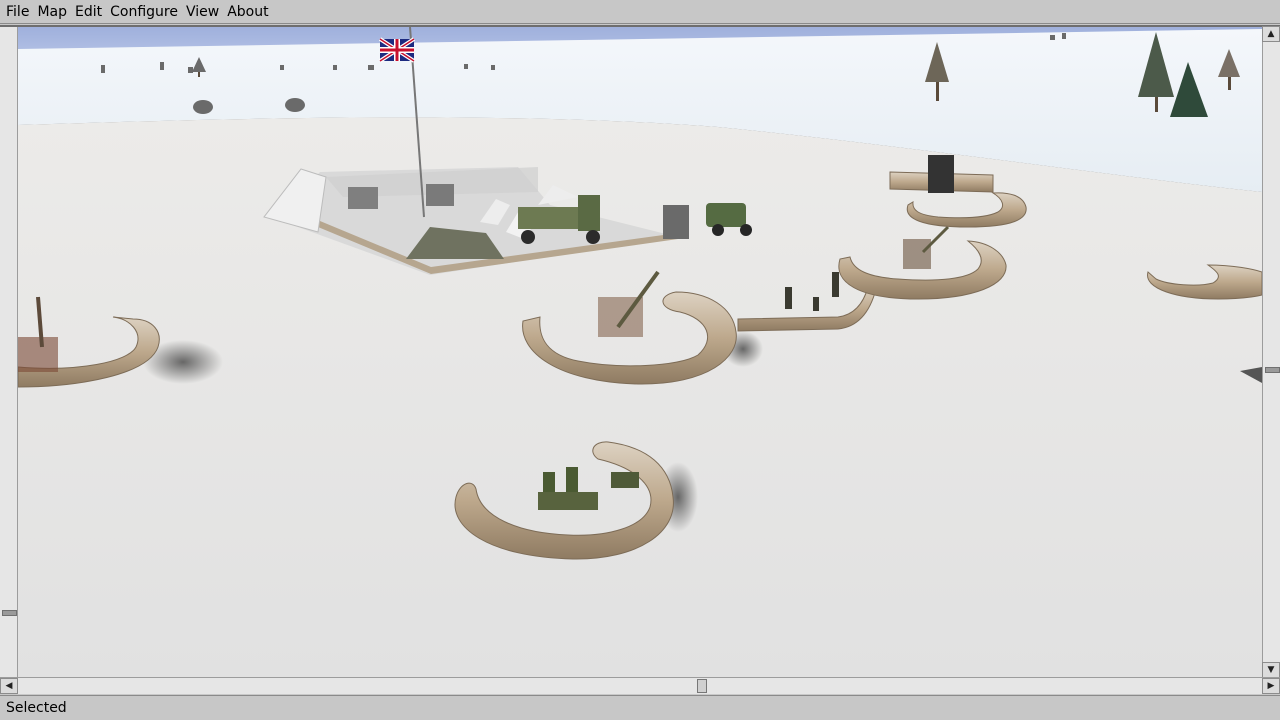  Describe the element at coordinates (1271, 34) in the screenshot. I see `scroll-up-icon: ▲` at that location.